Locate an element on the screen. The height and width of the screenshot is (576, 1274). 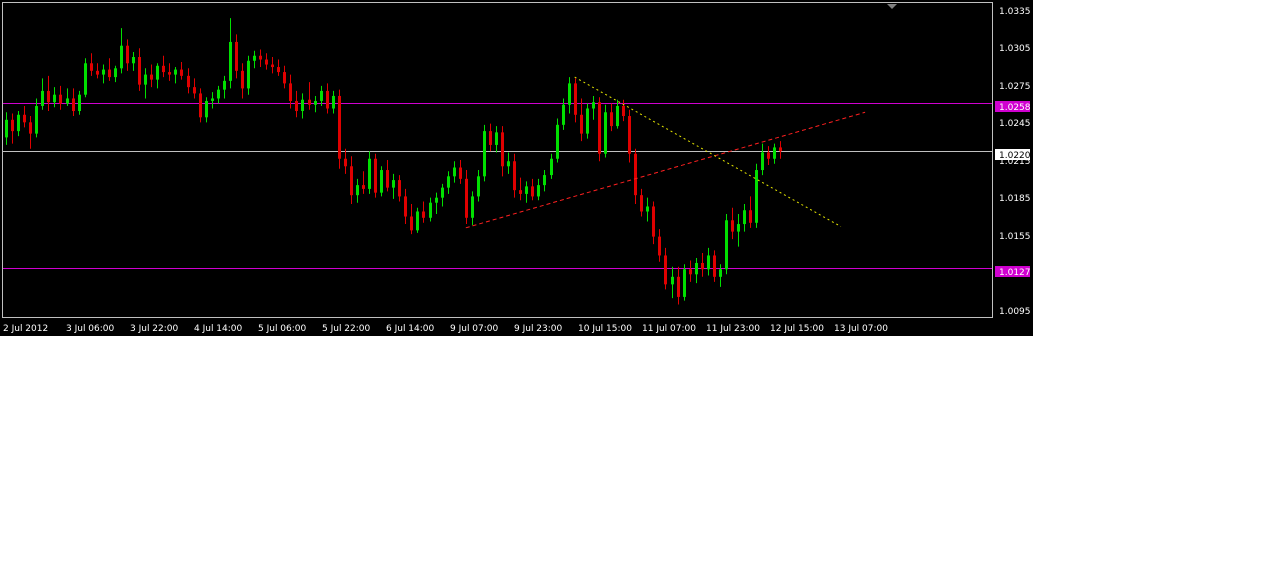
chart-shift-marker-icon is located at coordinates (892, 6).